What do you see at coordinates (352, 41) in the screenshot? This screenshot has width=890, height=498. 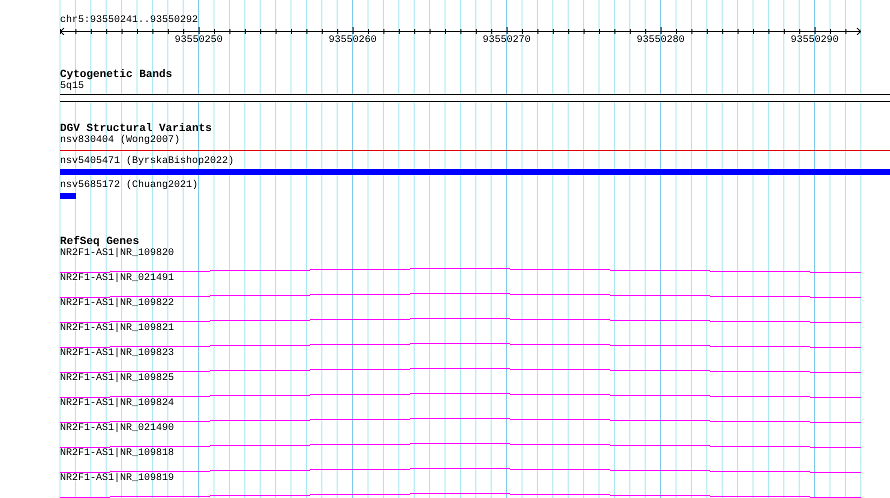 I see `ruler-label: 93550260` at bounding box center [352, 41].